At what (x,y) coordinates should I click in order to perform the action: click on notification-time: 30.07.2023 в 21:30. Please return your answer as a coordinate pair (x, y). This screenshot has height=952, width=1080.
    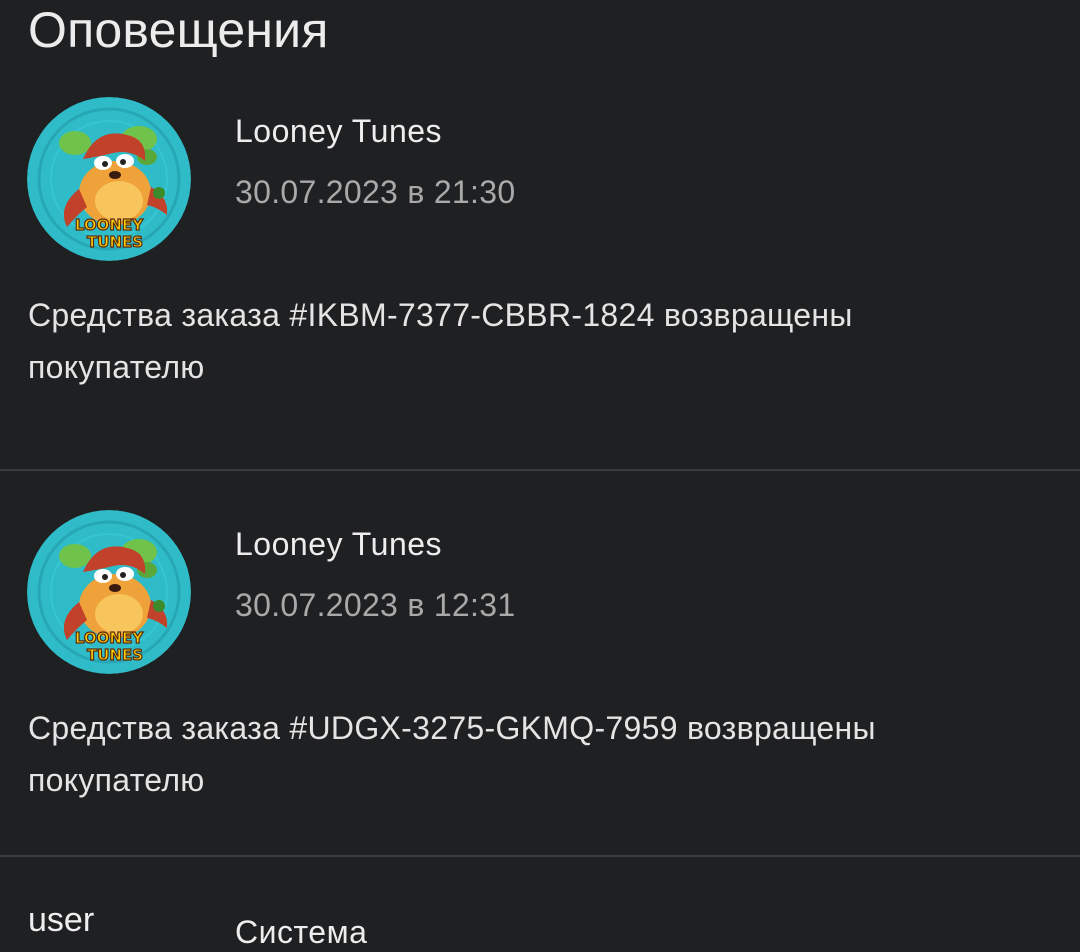
    Looking at the image, I should click on (375, 192).